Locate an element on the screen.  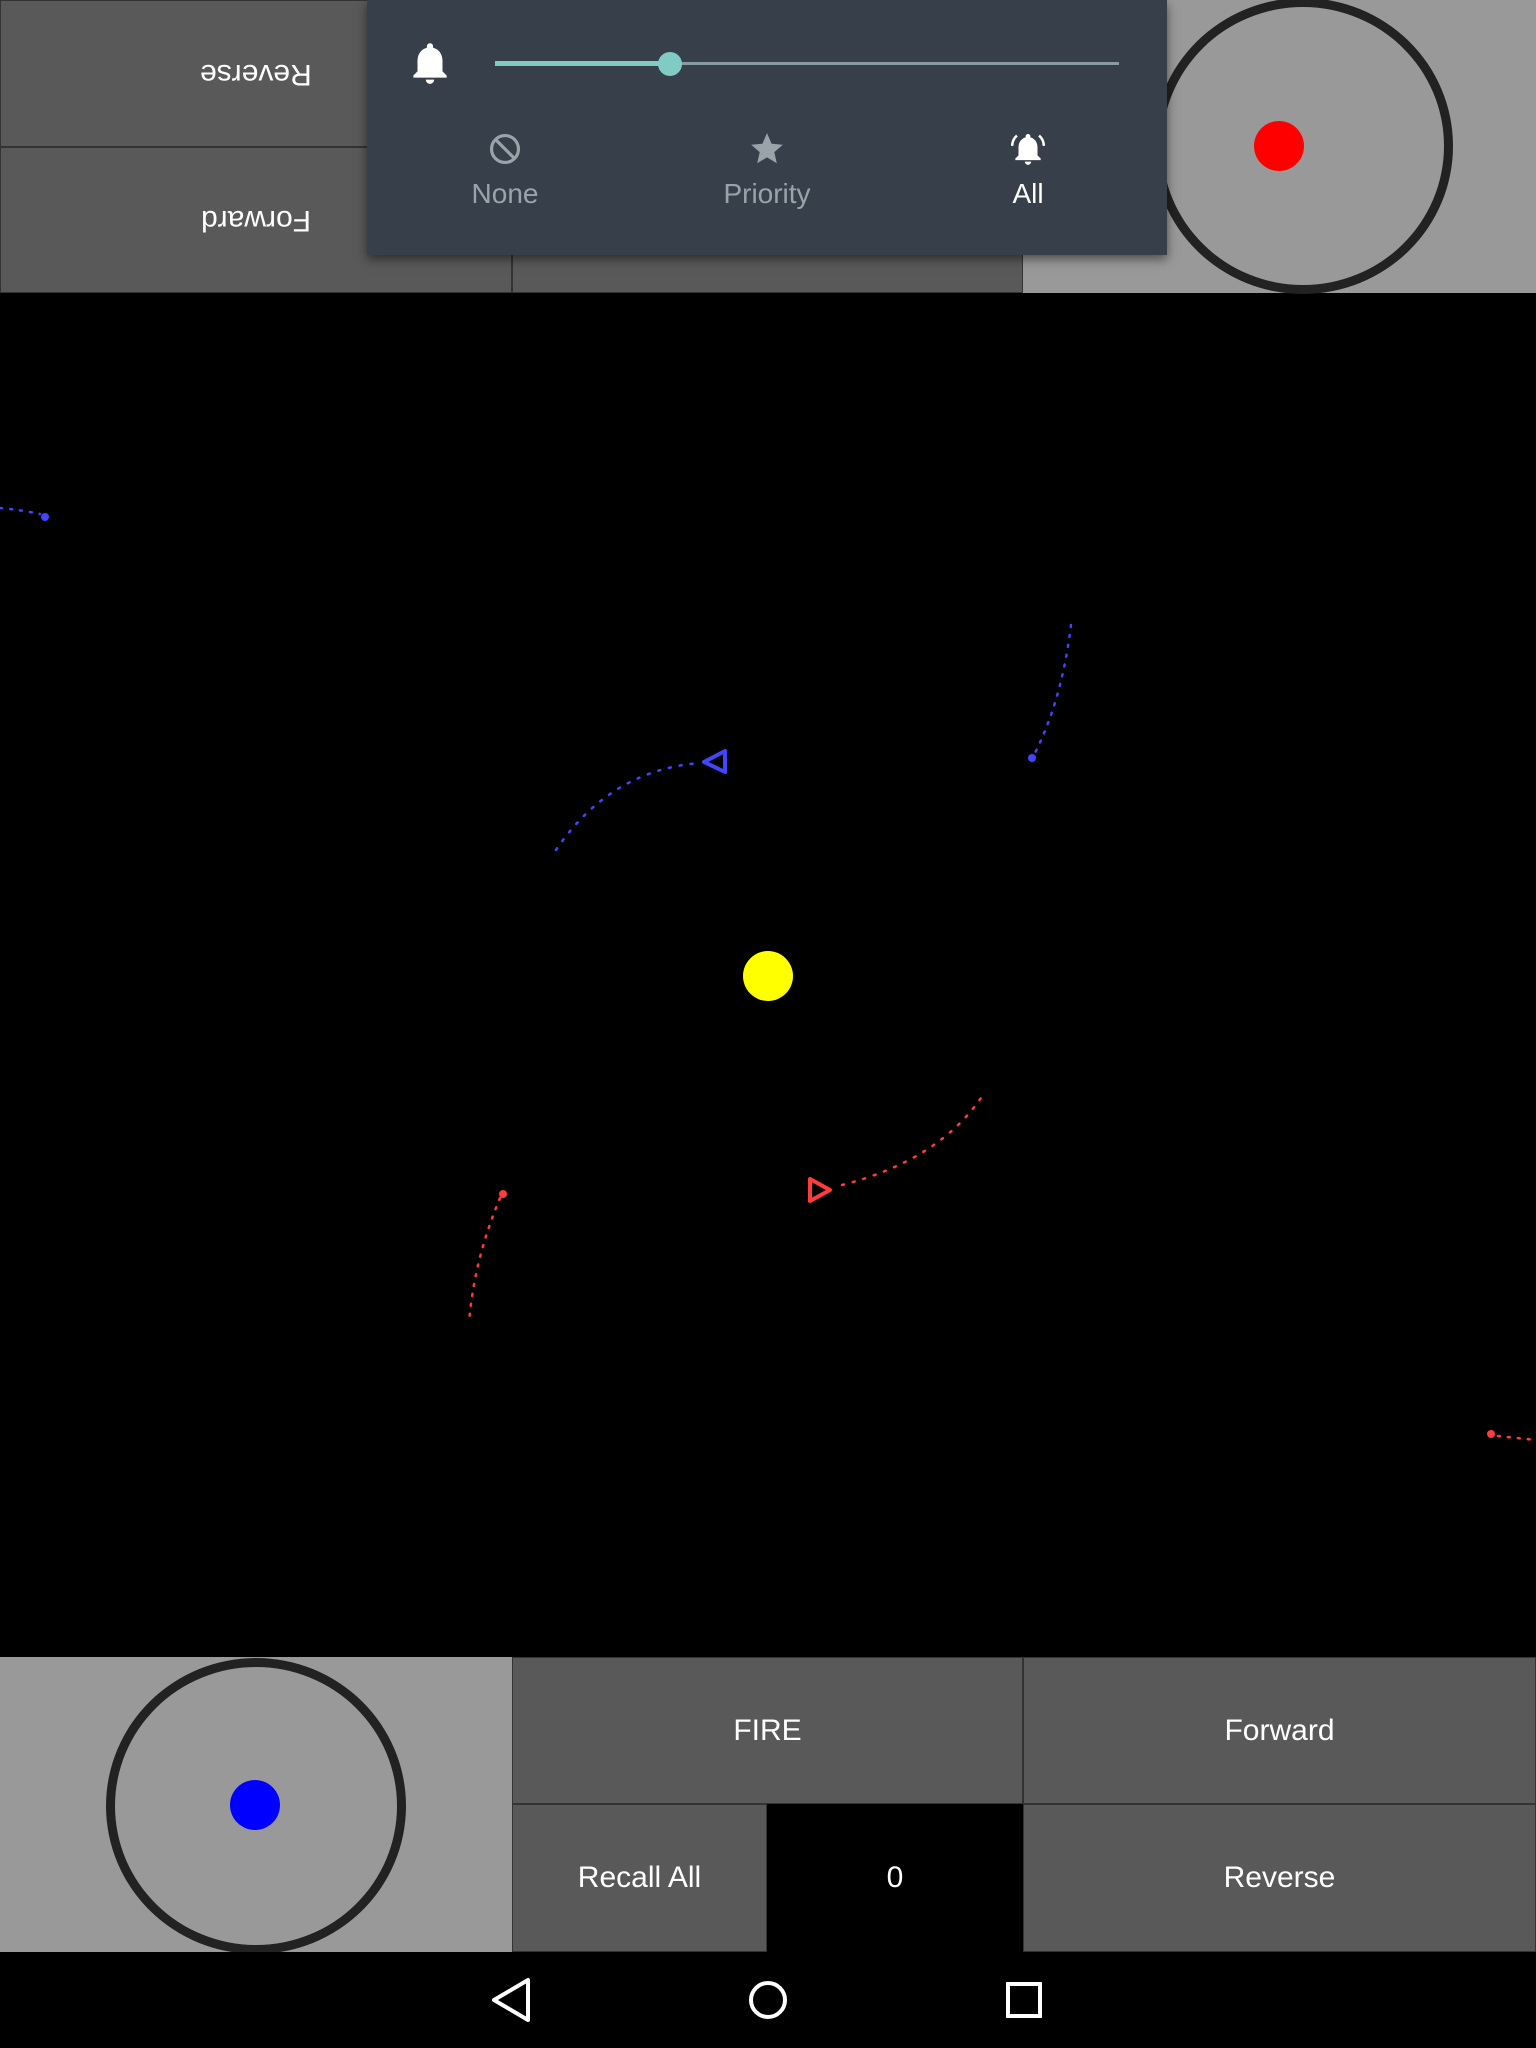
red-ship-trail is located at coordinates (912, 1140).